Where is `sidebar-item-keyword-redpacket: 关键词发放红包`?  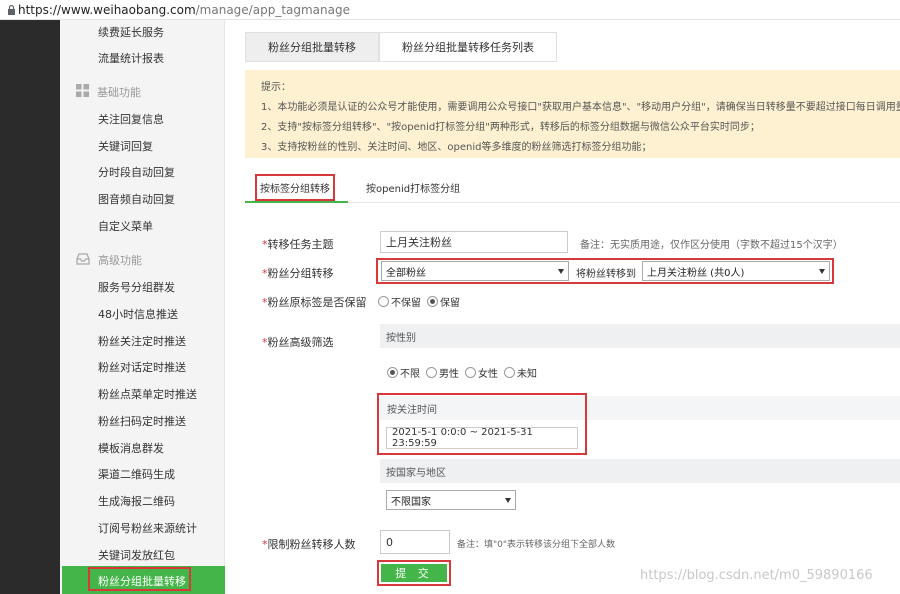
sidebar-item-keyword-redpacket: 关键词发放红包 is located at coordinates (136, 555).